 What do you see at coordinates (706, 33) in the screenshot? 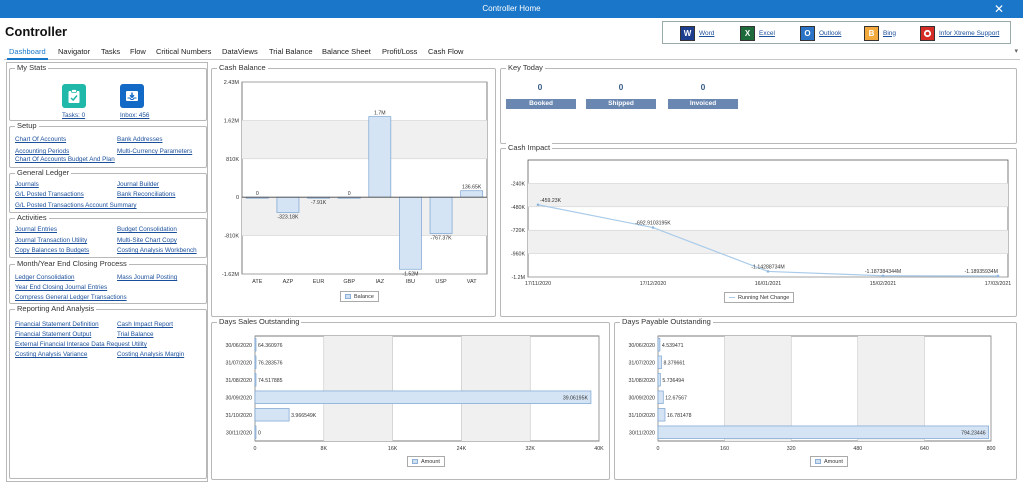
I see `word-link: Word` at bounding box center [706, 33].